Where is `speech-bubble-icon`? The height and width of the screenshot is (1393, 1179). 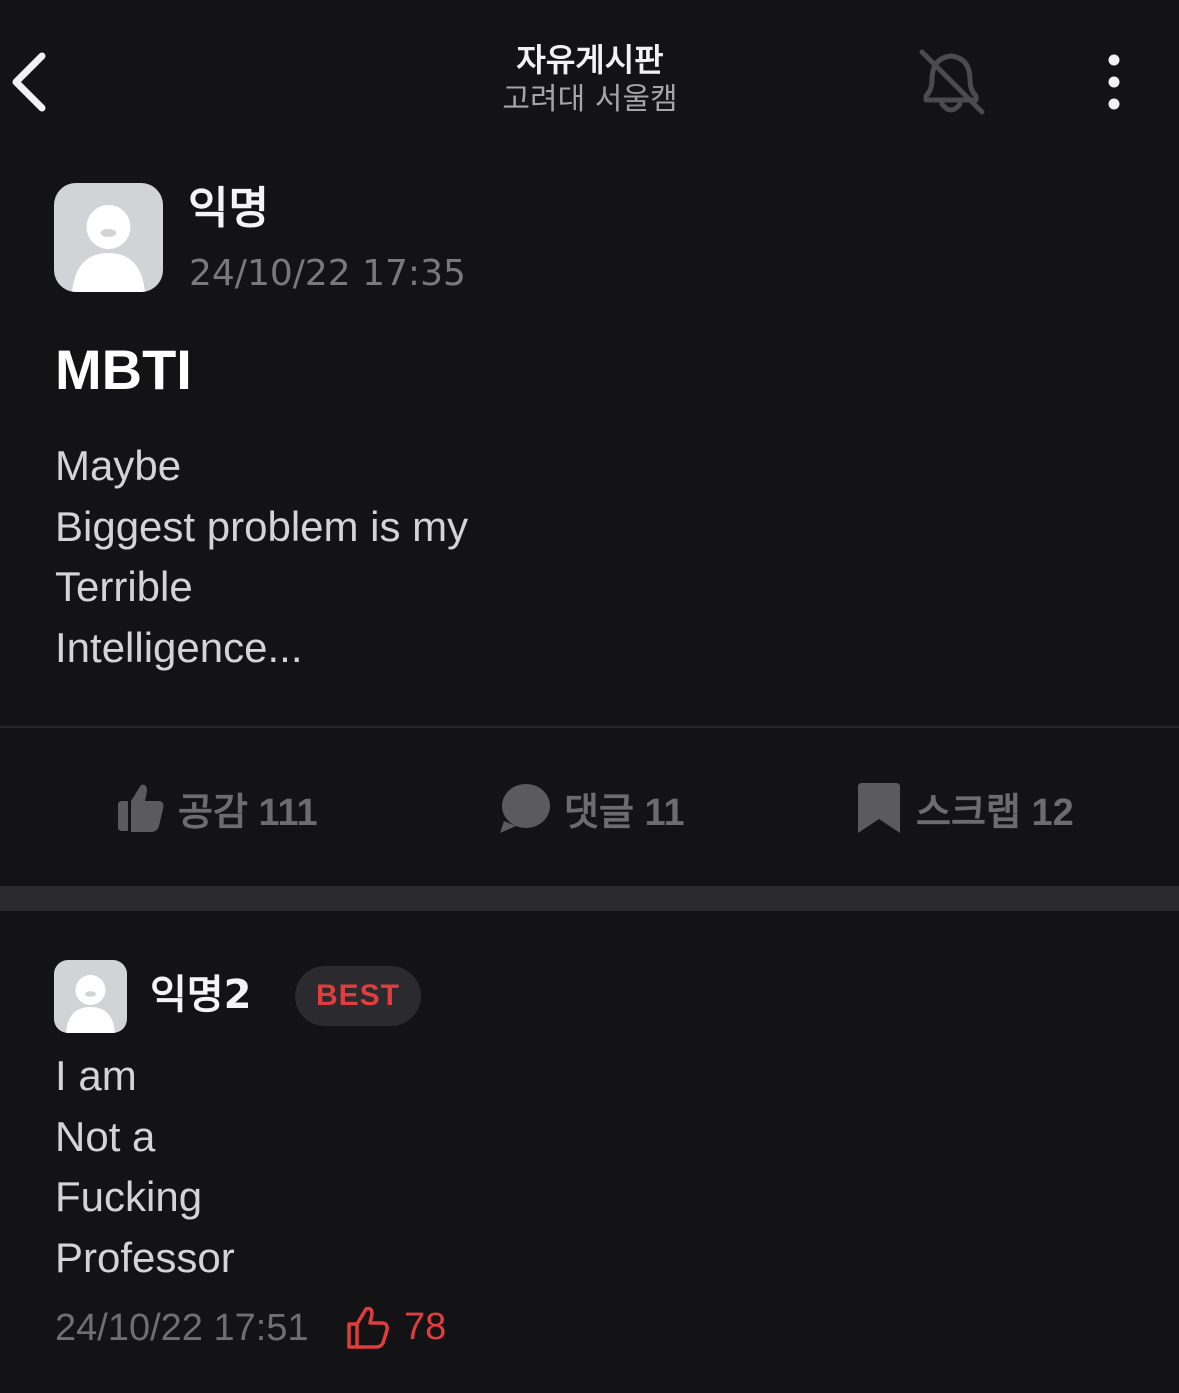 speech-bubble-icon is located at coordinates (525, 808).